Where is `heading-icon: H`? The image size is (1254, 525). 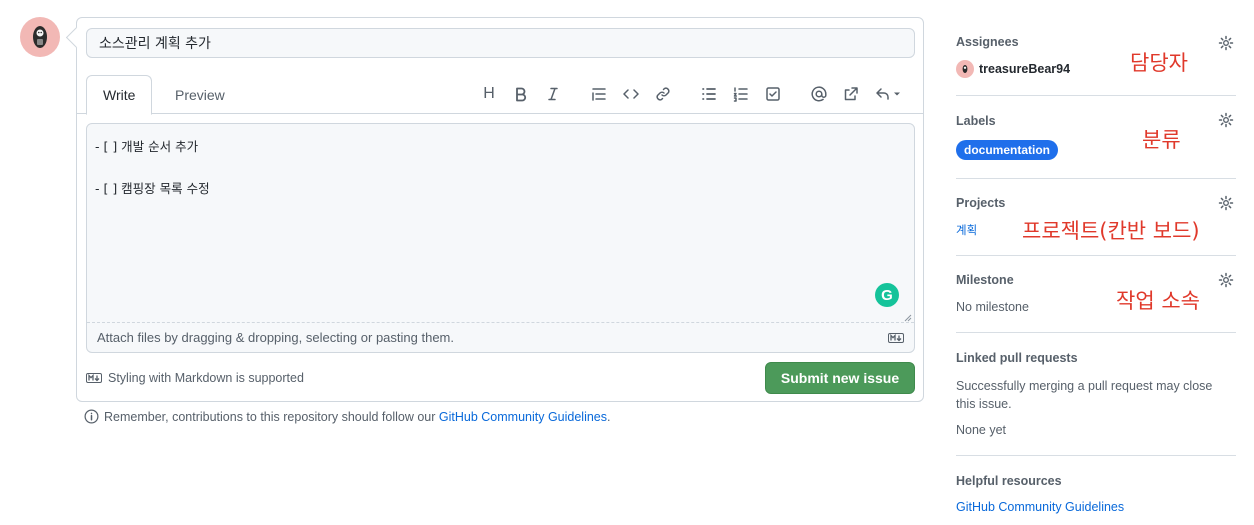
heading-icon: H is located at coordinates (489, 94).